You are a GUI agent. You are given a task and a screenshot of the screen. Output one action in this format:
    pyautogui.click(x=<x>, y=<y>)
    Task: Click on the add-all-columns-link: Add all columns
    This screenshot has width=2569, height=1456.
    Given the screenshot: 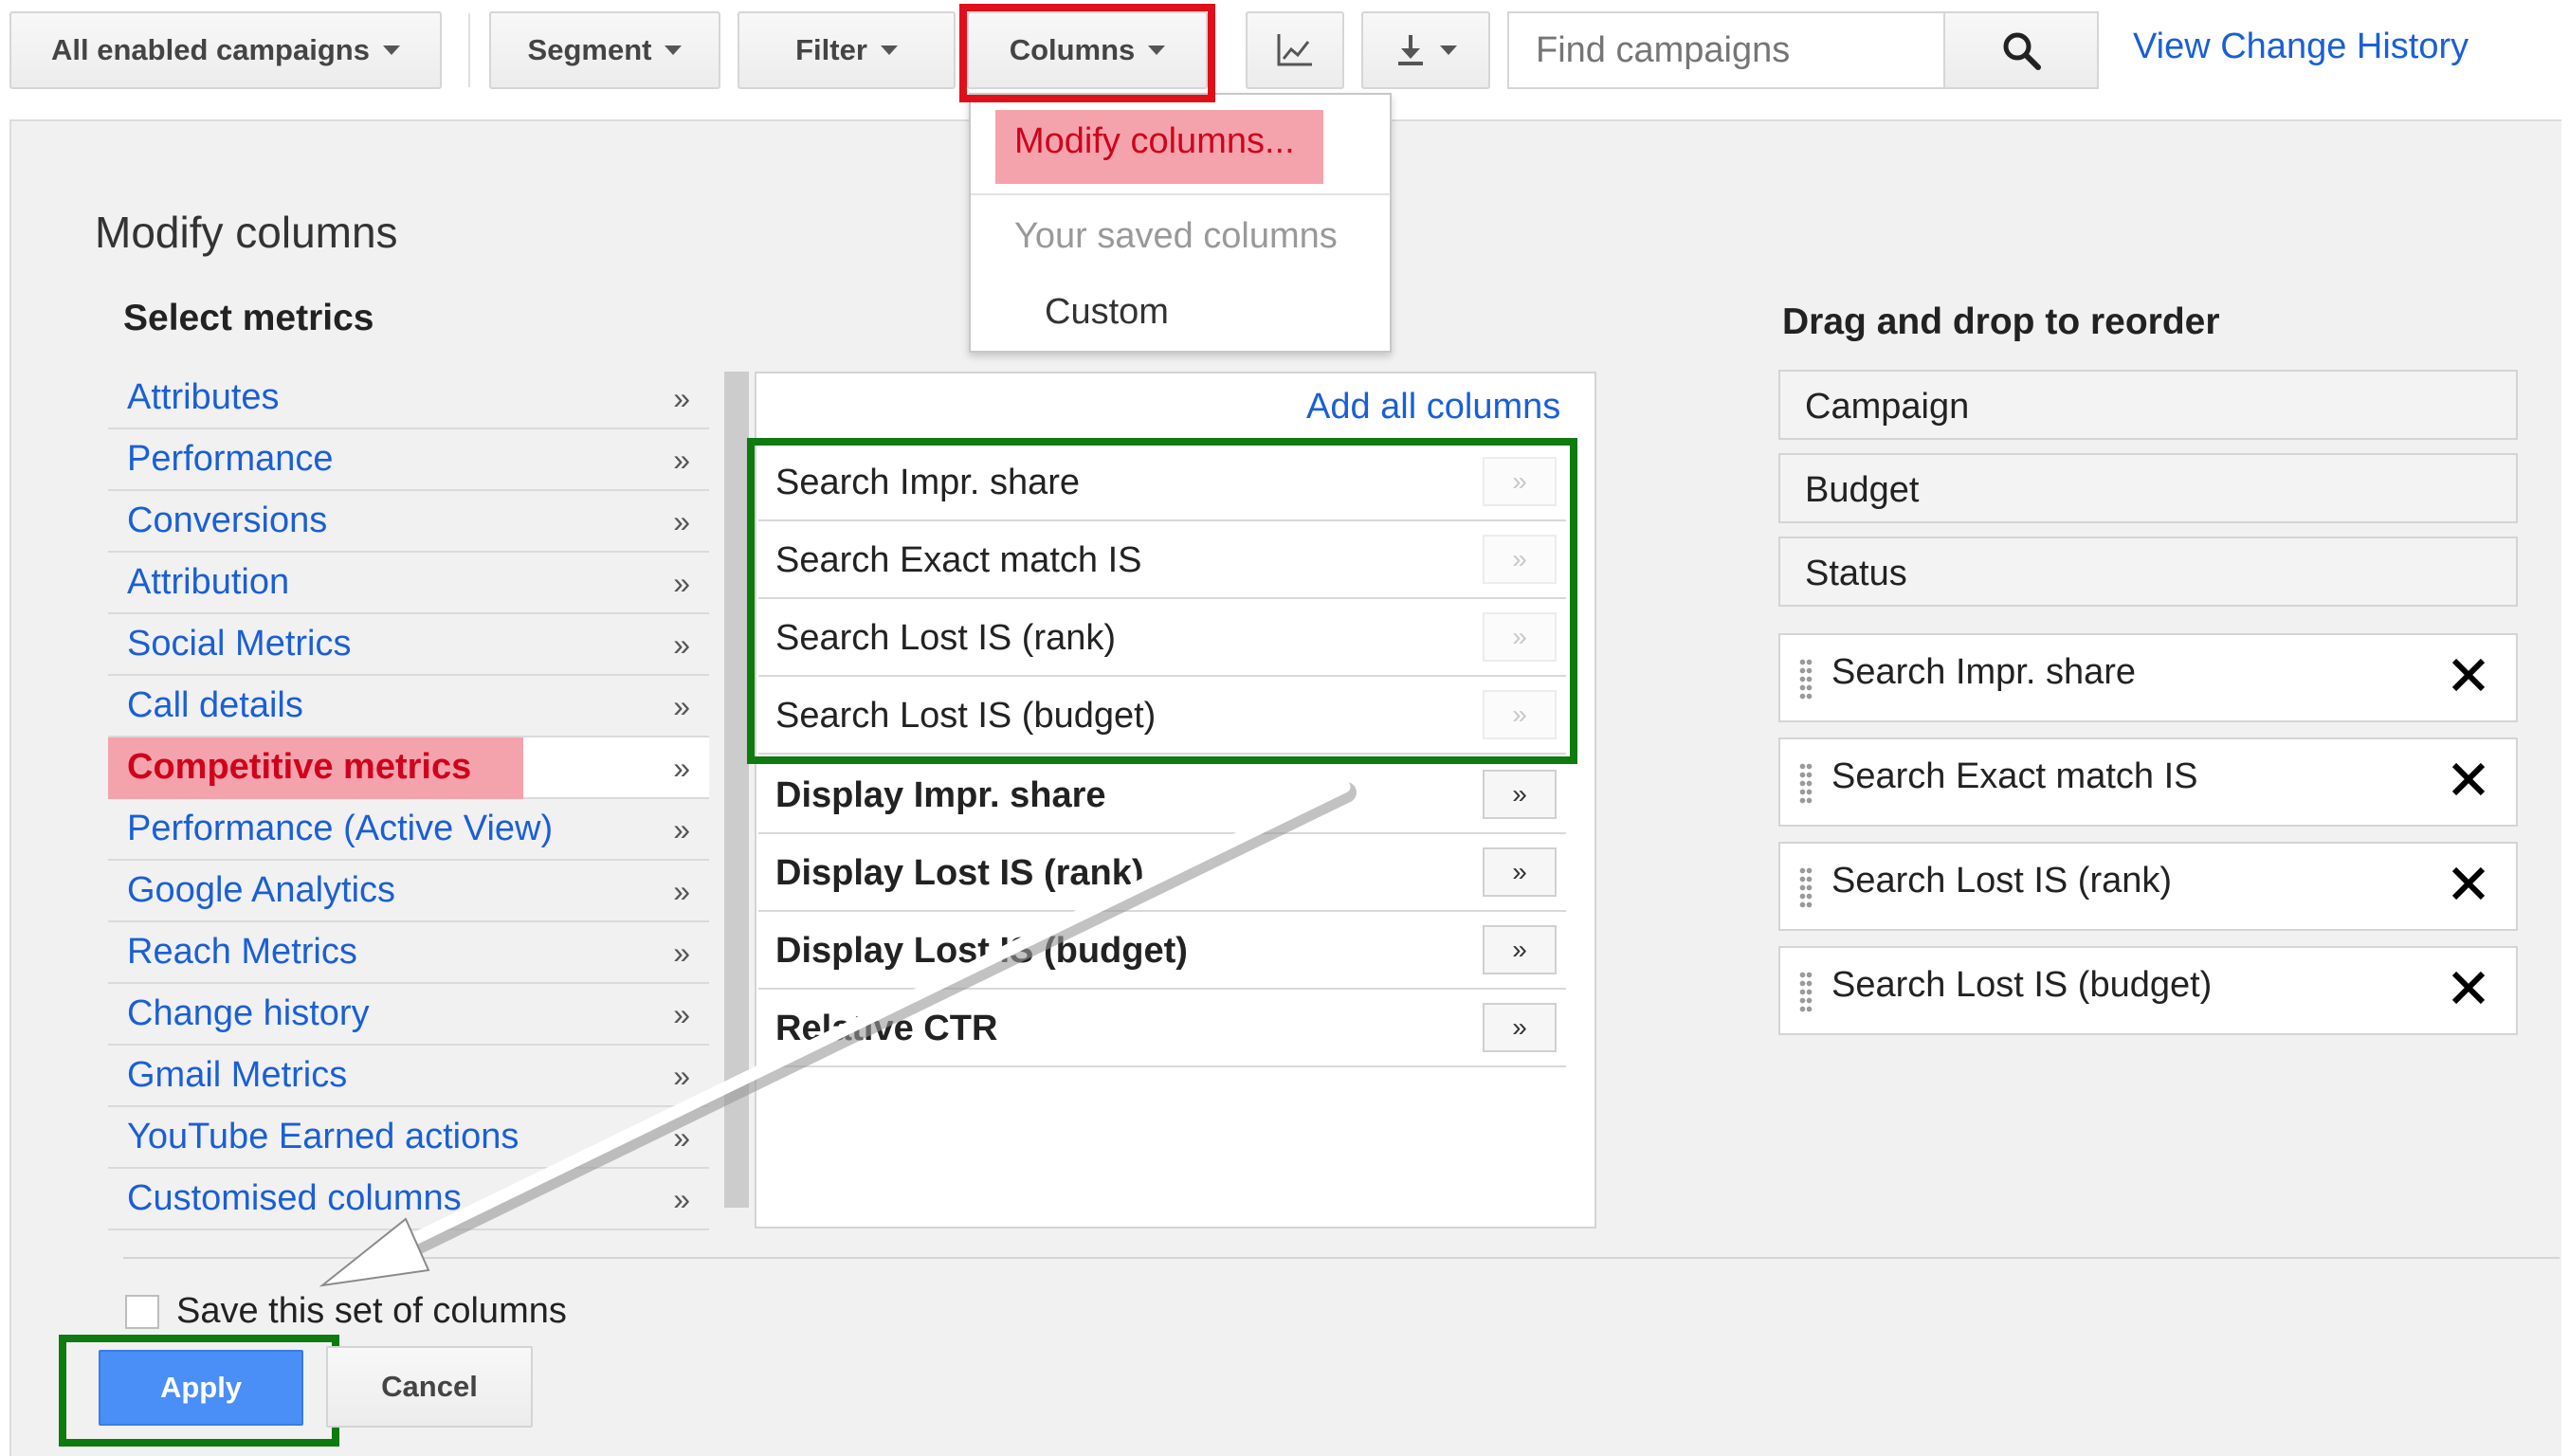 What is the action you would take?
    pyautogui.click(x=1433, y=407)
    